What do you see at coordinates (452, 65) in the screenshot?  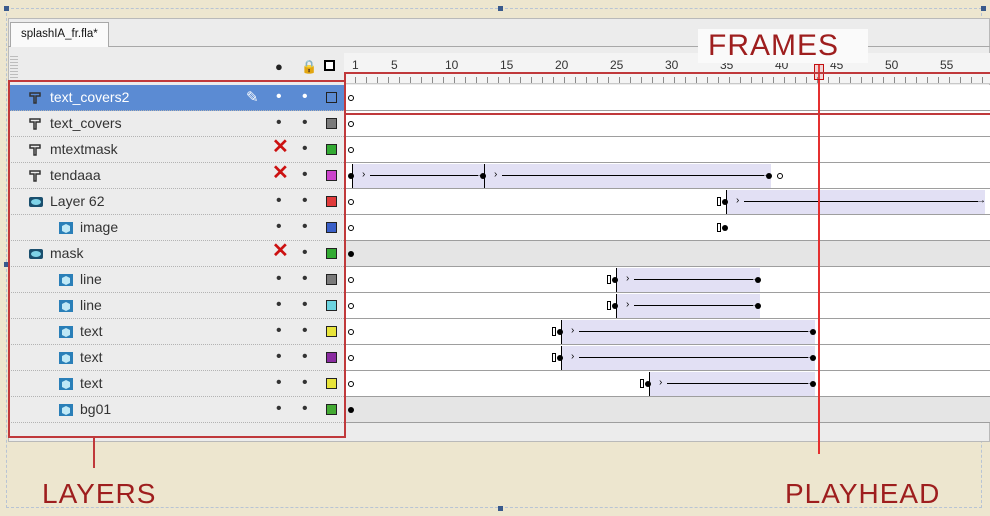 I see `ruler-number: 10` at bounding box center [452, 65].